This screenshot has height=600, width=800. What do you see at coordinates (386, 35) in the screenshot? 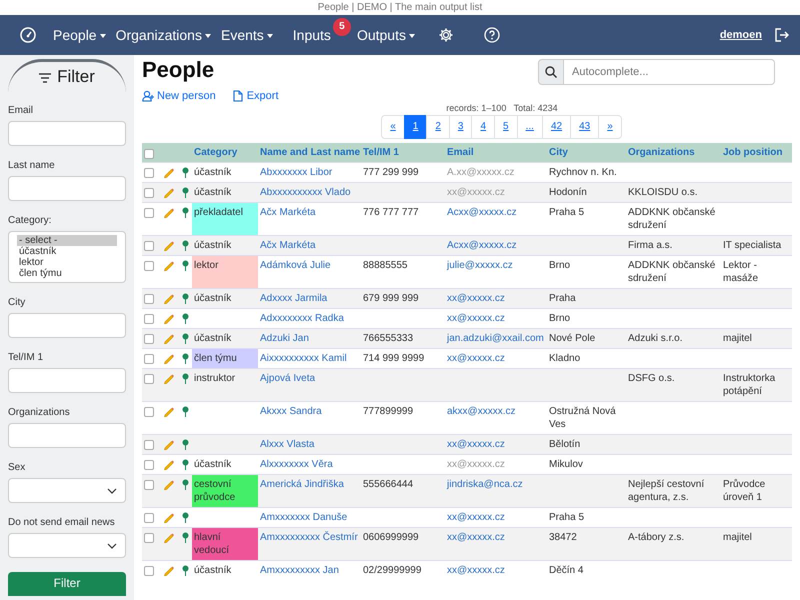
I see `nav-menu-item: Outputs` at bounding box center [386, 35].